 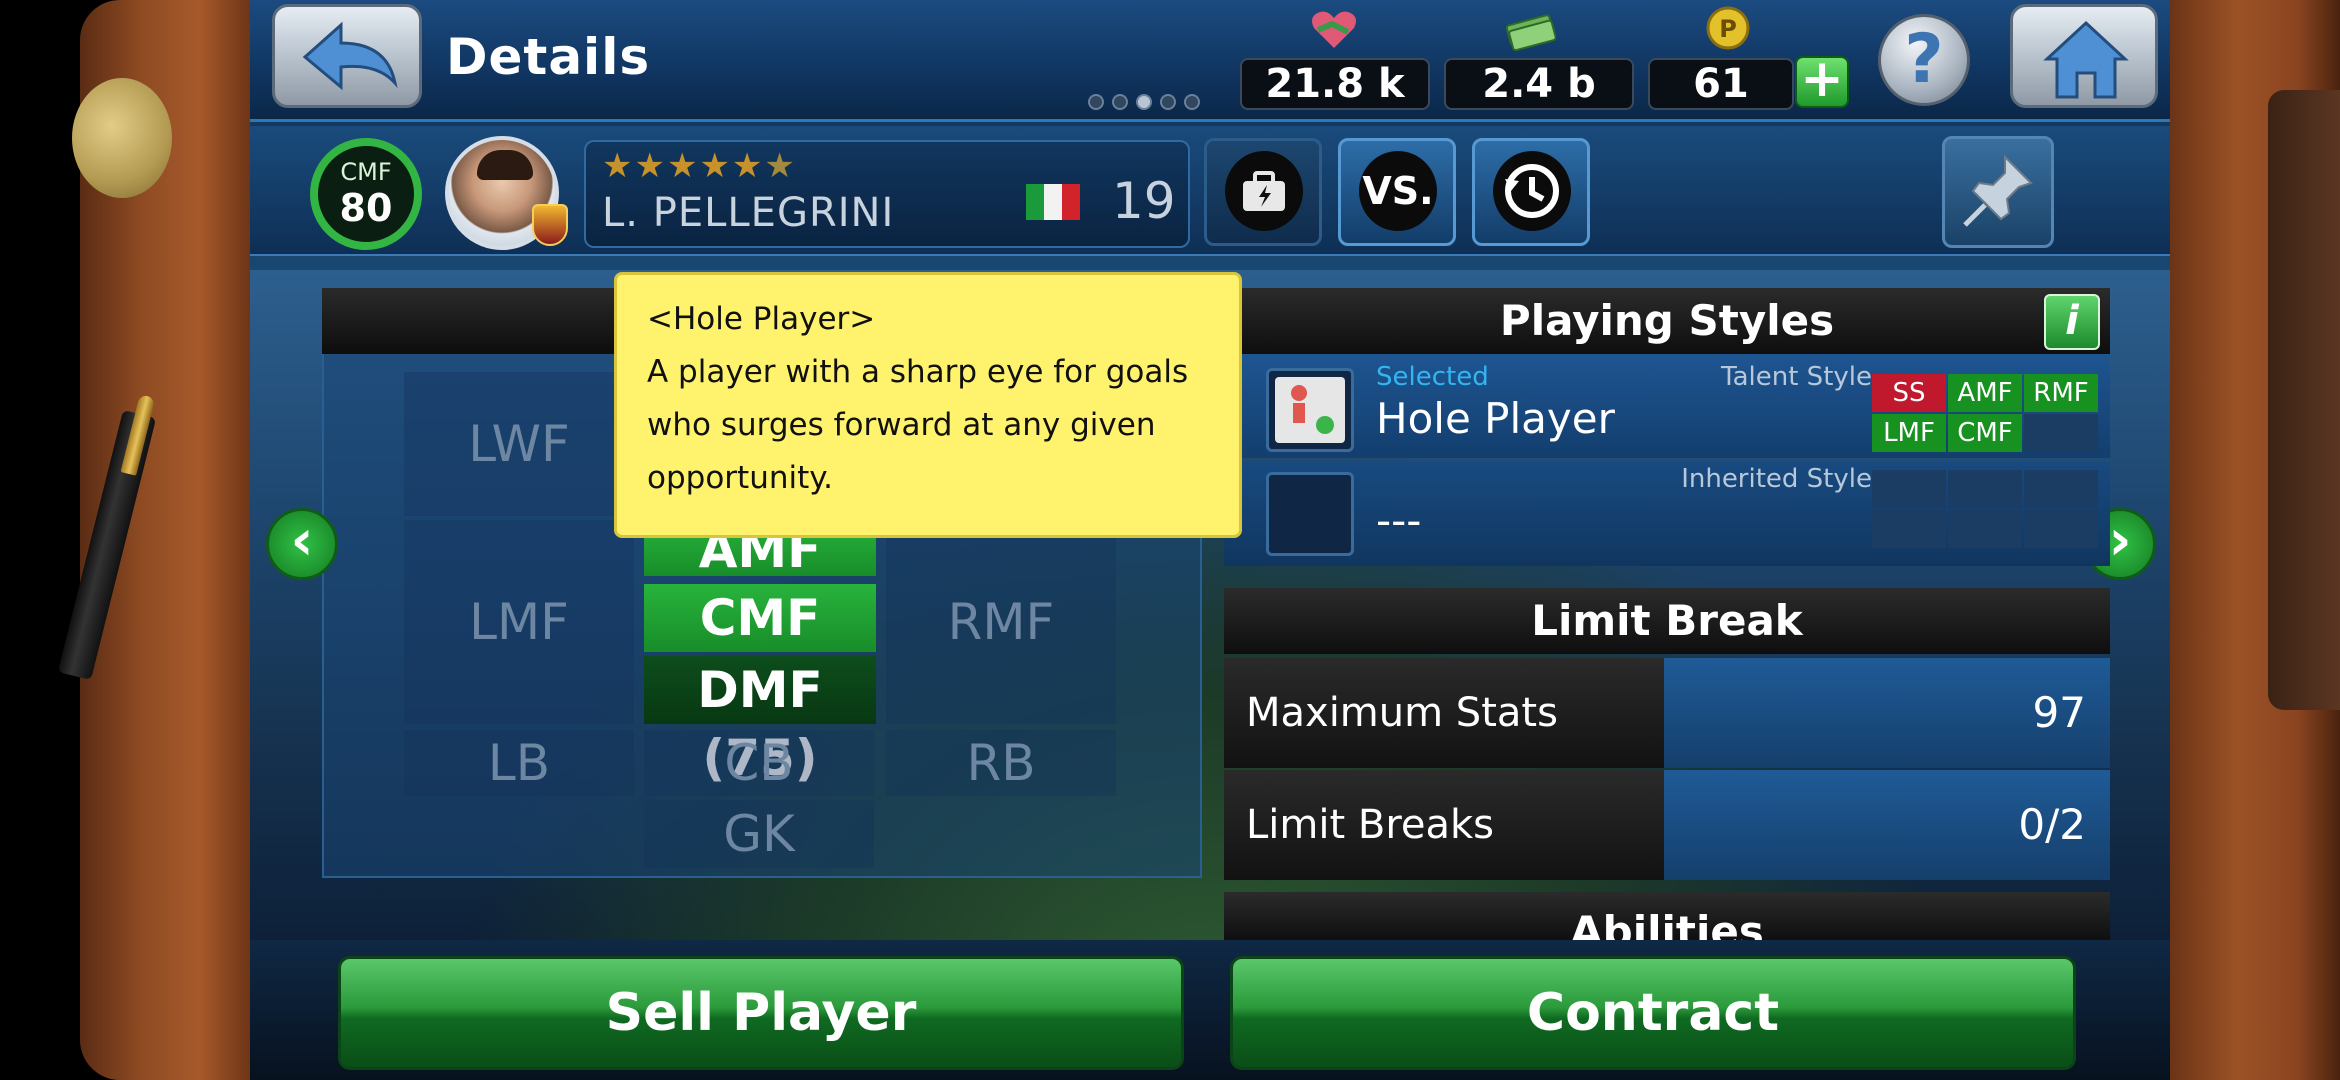 I want to click on inherited-style-name: ---, so click(x=1399, y=520).